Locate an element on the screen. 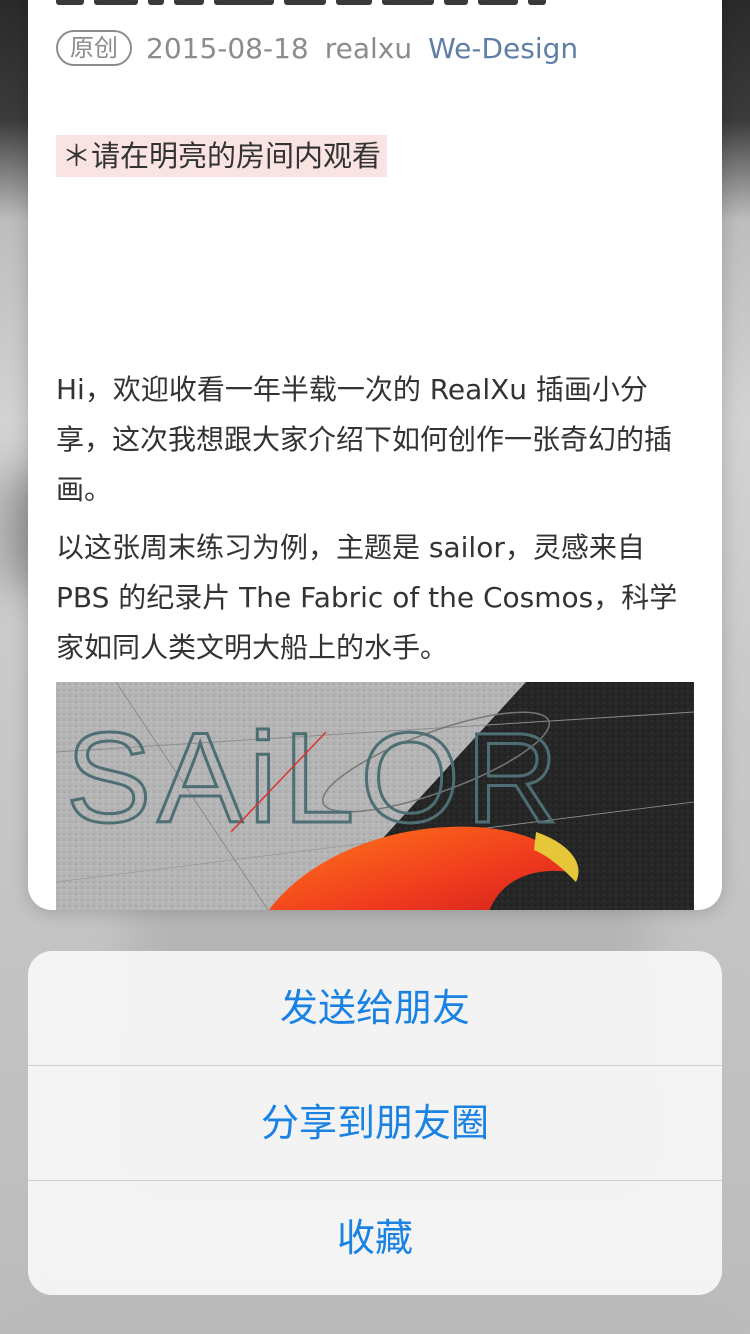 This screenshot has width=750, height=1334. author-name: realxu is located at coordinates (368, 48).